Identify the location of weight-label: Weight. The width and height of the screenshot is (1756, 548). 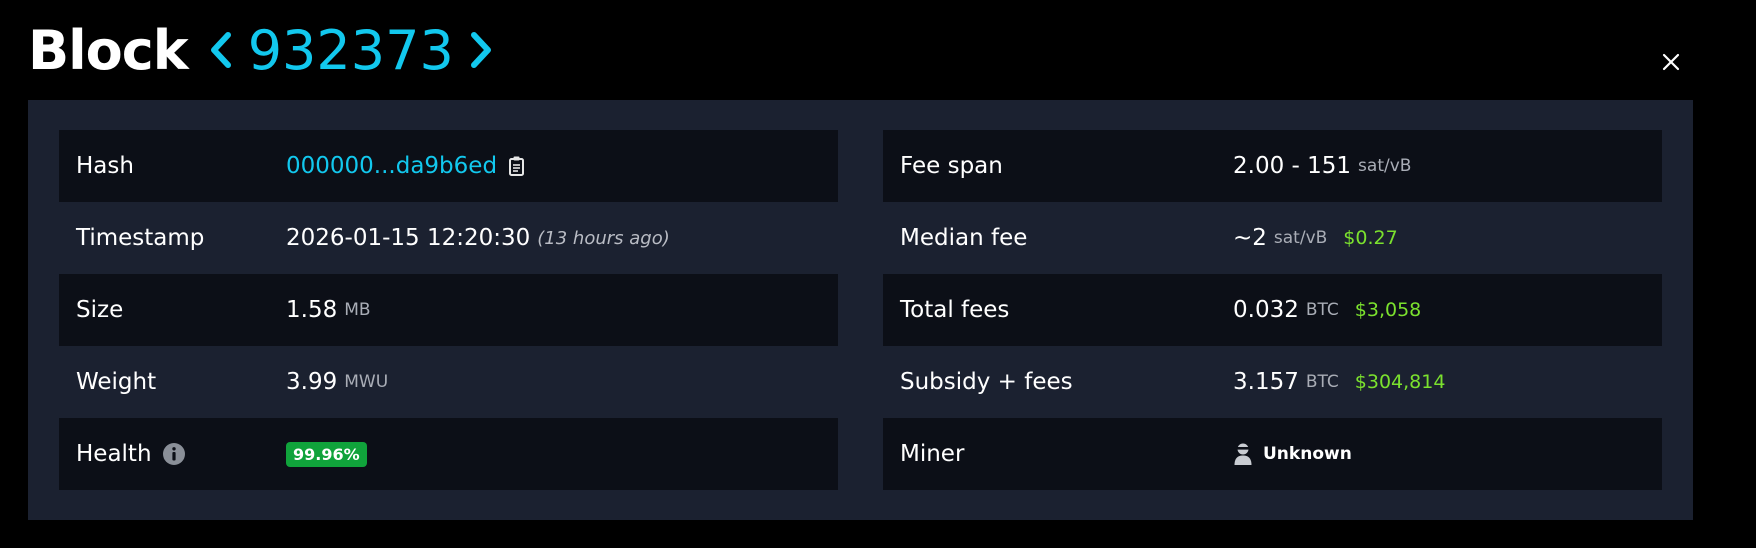
(116, 382).